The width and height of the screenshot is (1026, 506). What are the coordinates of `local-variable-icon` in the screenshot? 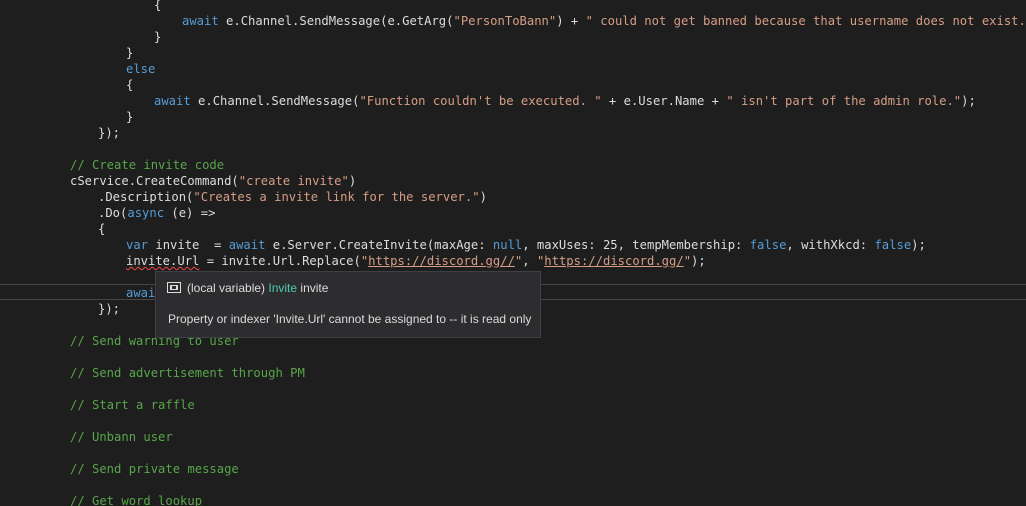 It's located at (174, 287).